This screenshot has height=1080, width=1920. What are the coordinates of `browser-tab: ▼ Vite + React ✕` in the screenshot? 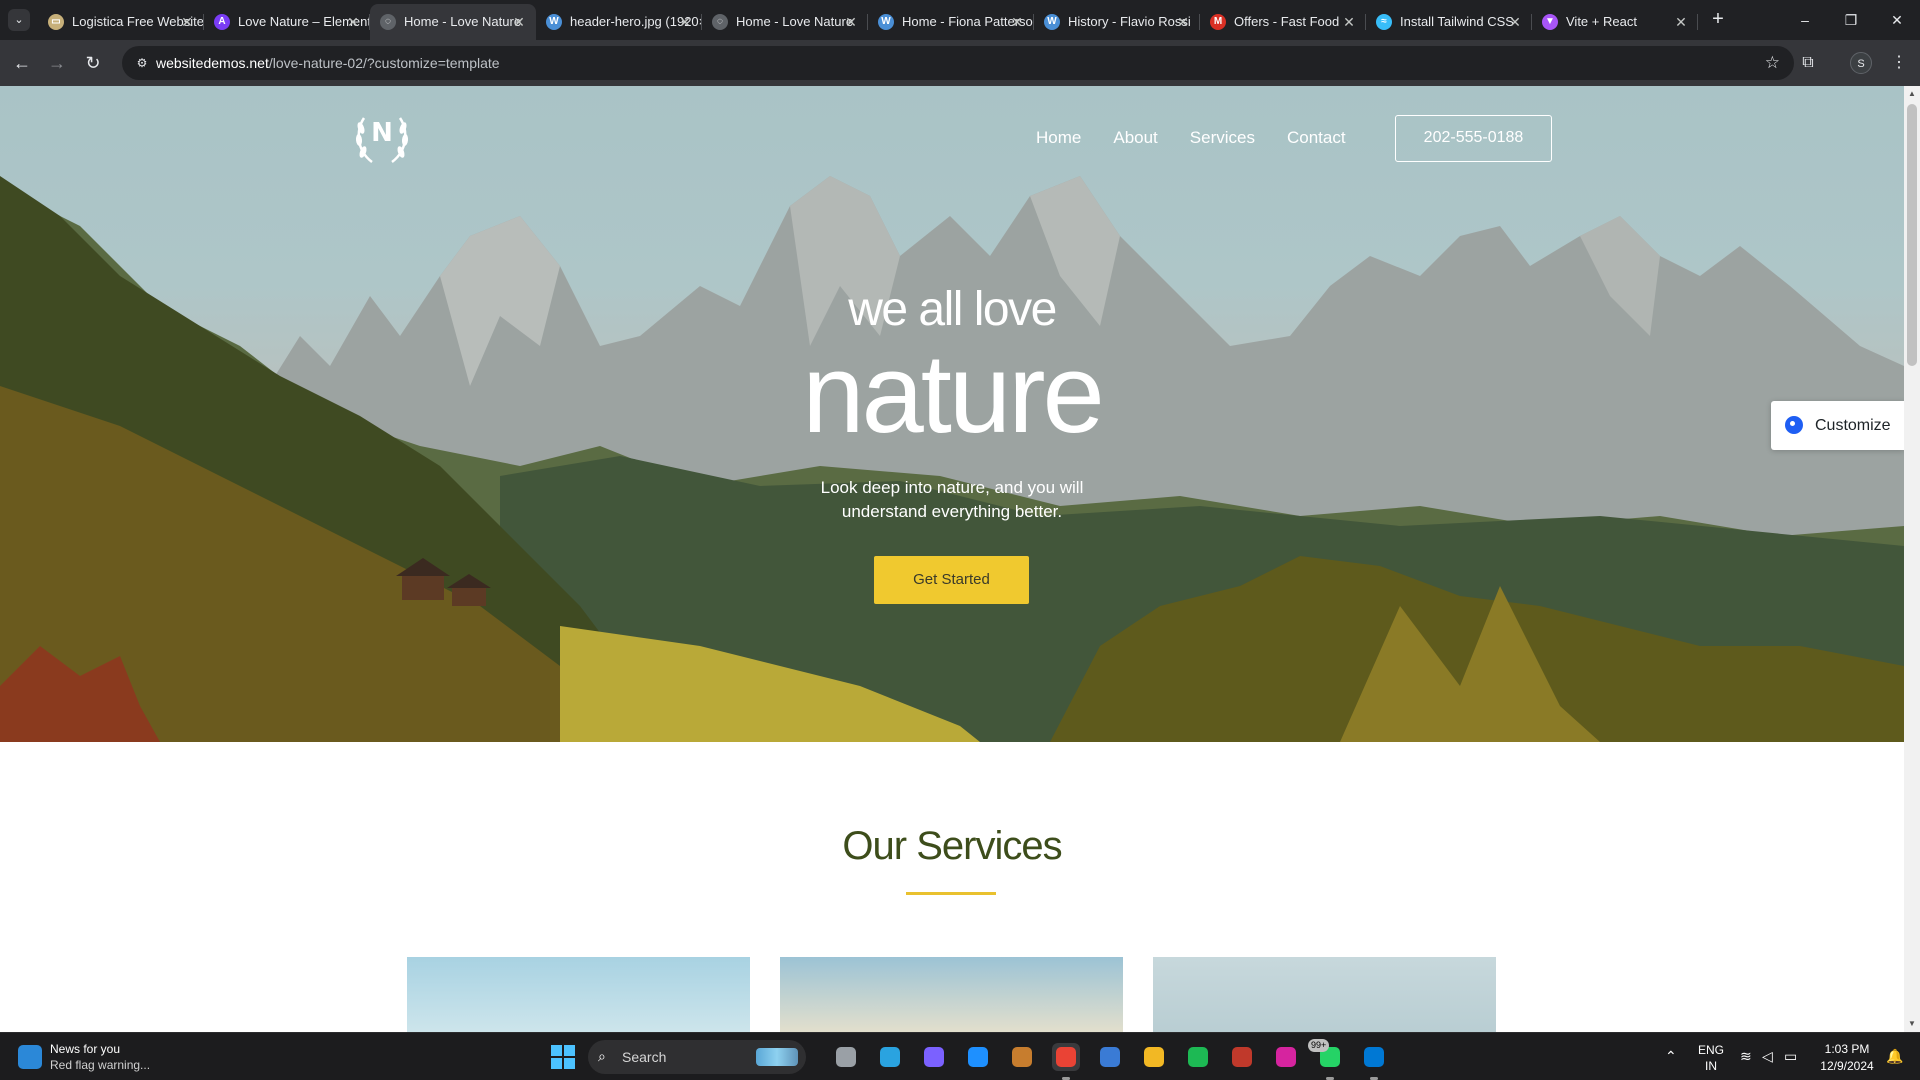 It's located at (1615, 22).